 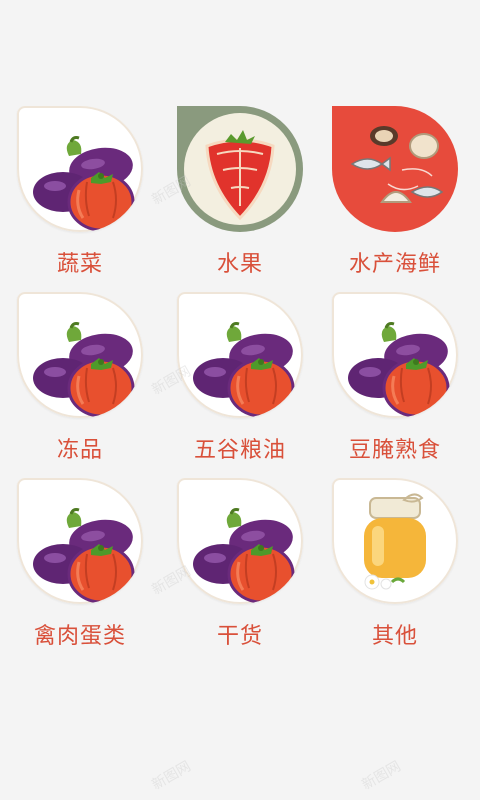 I want to click on category-grain-oil: 五谷粮油, so click(x=240, y=382).